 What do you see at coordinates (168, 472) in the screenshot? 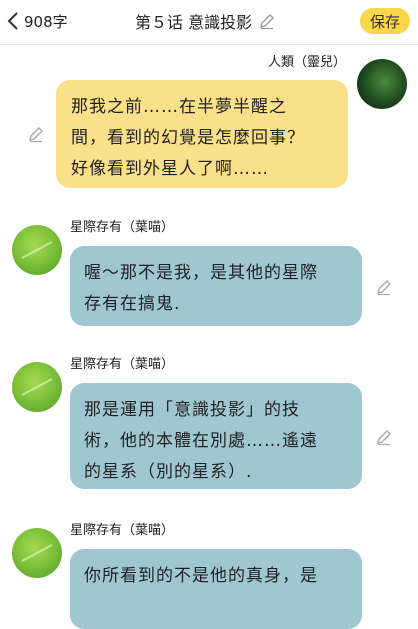
I see `message-line: 的星系（別的星系）.` at bounding box center [168, 472].